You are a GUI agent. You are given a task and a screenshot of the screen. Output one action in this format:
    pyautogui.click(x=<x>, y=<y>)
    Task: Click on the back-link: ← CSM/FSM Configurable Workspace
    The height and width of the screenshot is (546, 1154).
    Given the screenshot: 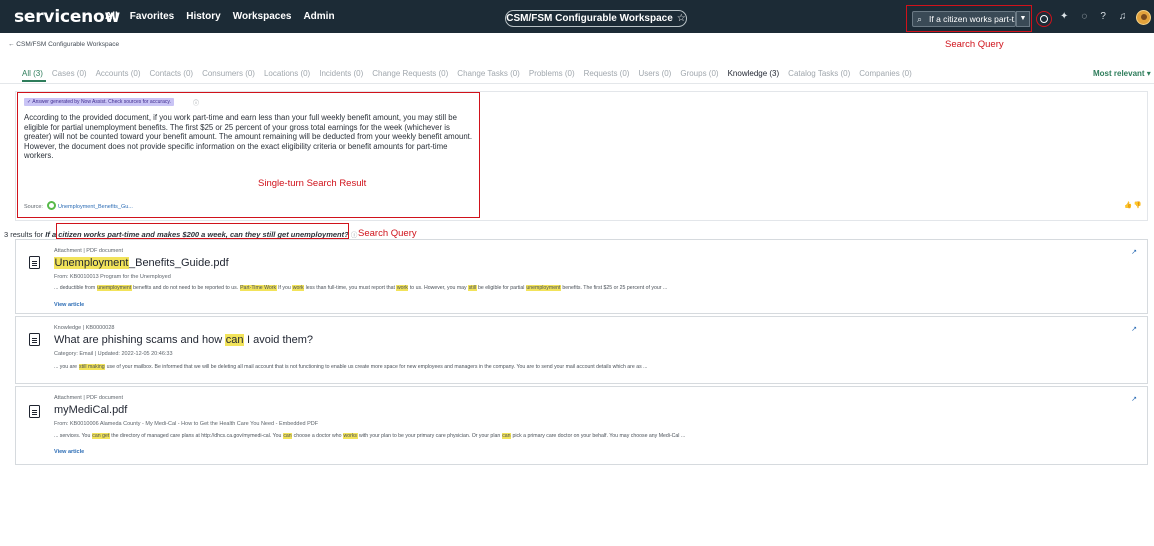 What is the action you would take?
    pyautogui.click(x=63, y=44)
    